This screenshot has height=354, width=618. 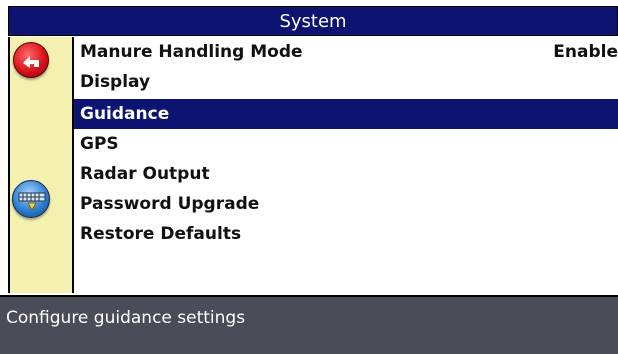 What do you see at coordinates (346, 144) in the screenshot?
I see `menu-item-gps: GPS` at bounding box center [346, 144].